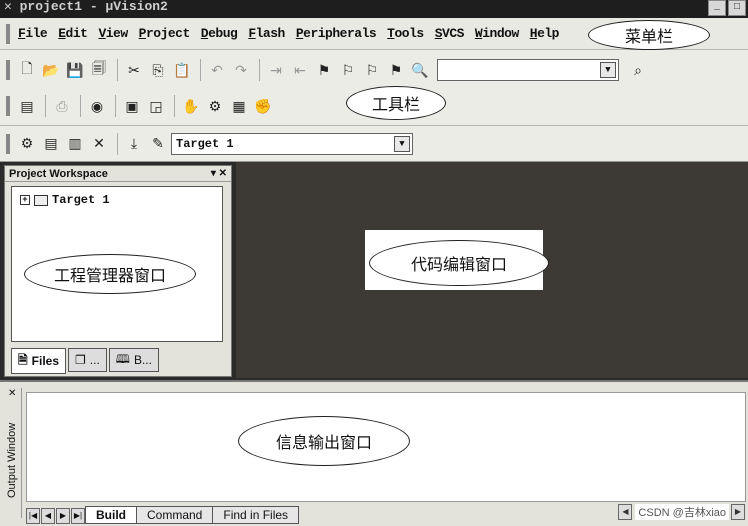 The image size is (748, 526). I want to click on title-bar: ✕ project1 - µVision2 _ □, so click(374, 9).